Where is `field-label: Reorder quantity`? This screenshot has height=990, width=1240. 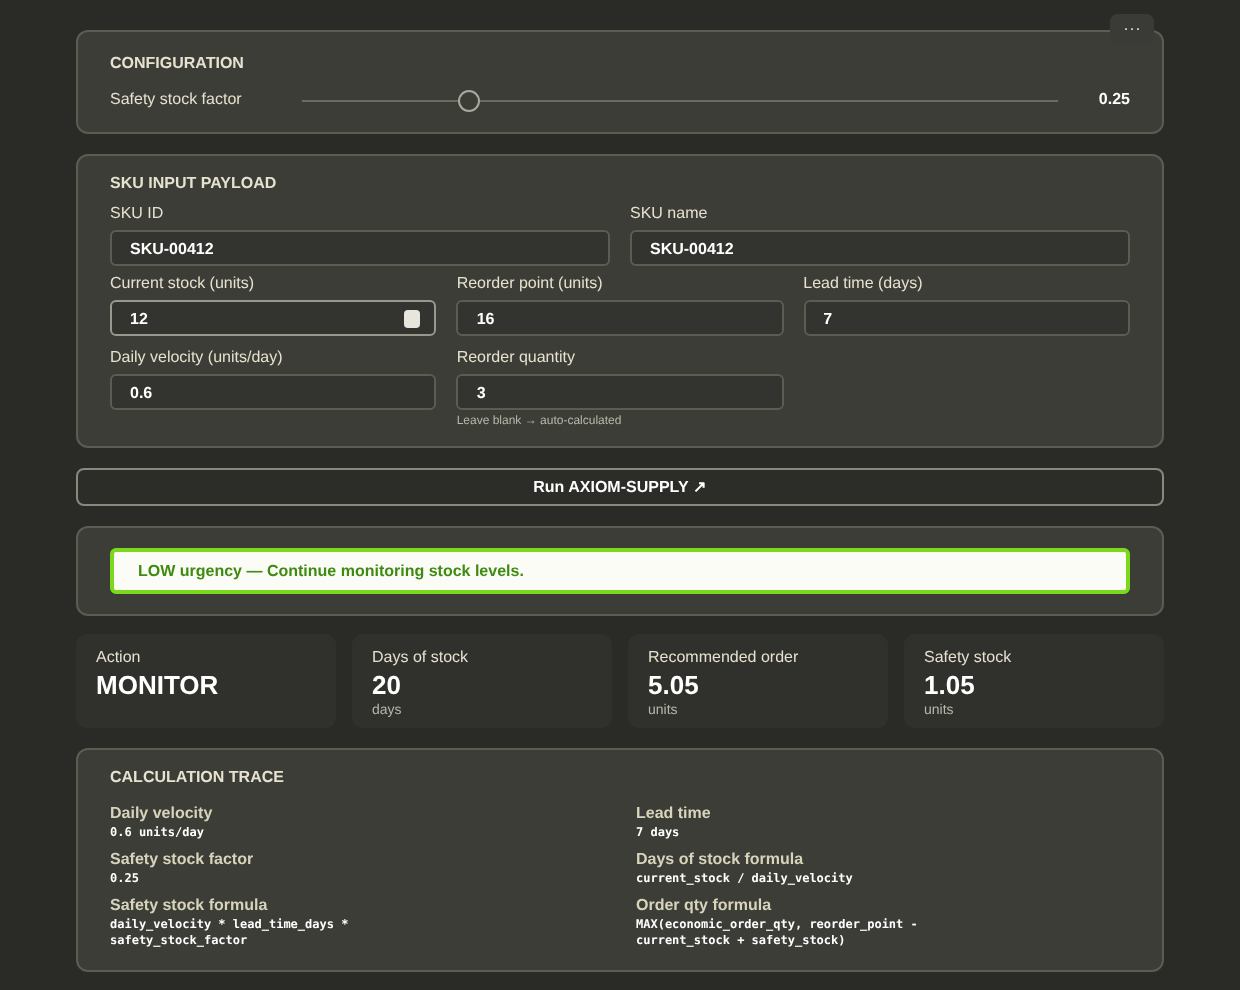
field-label: Reorder quantity is located at coordinates (516, 358).